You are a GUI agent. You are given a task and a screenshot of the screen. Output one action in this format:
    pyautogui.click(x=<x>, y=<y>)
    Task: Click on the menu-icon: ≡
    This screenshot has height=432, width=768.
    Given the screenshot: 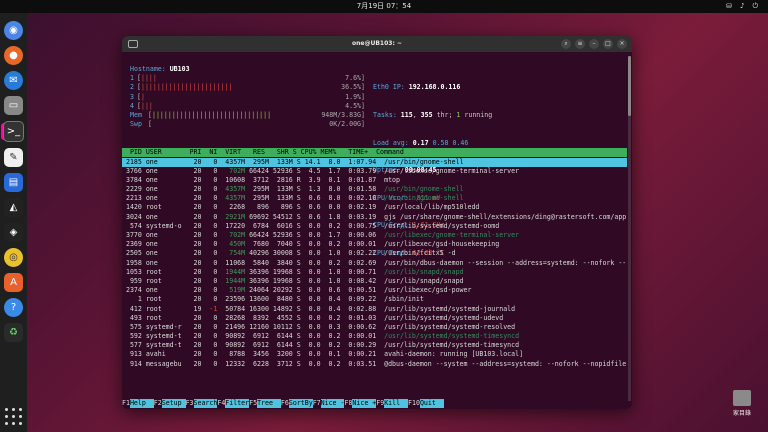 What is the action you would take?
    pyautogui.click(x=580, y=44)
    